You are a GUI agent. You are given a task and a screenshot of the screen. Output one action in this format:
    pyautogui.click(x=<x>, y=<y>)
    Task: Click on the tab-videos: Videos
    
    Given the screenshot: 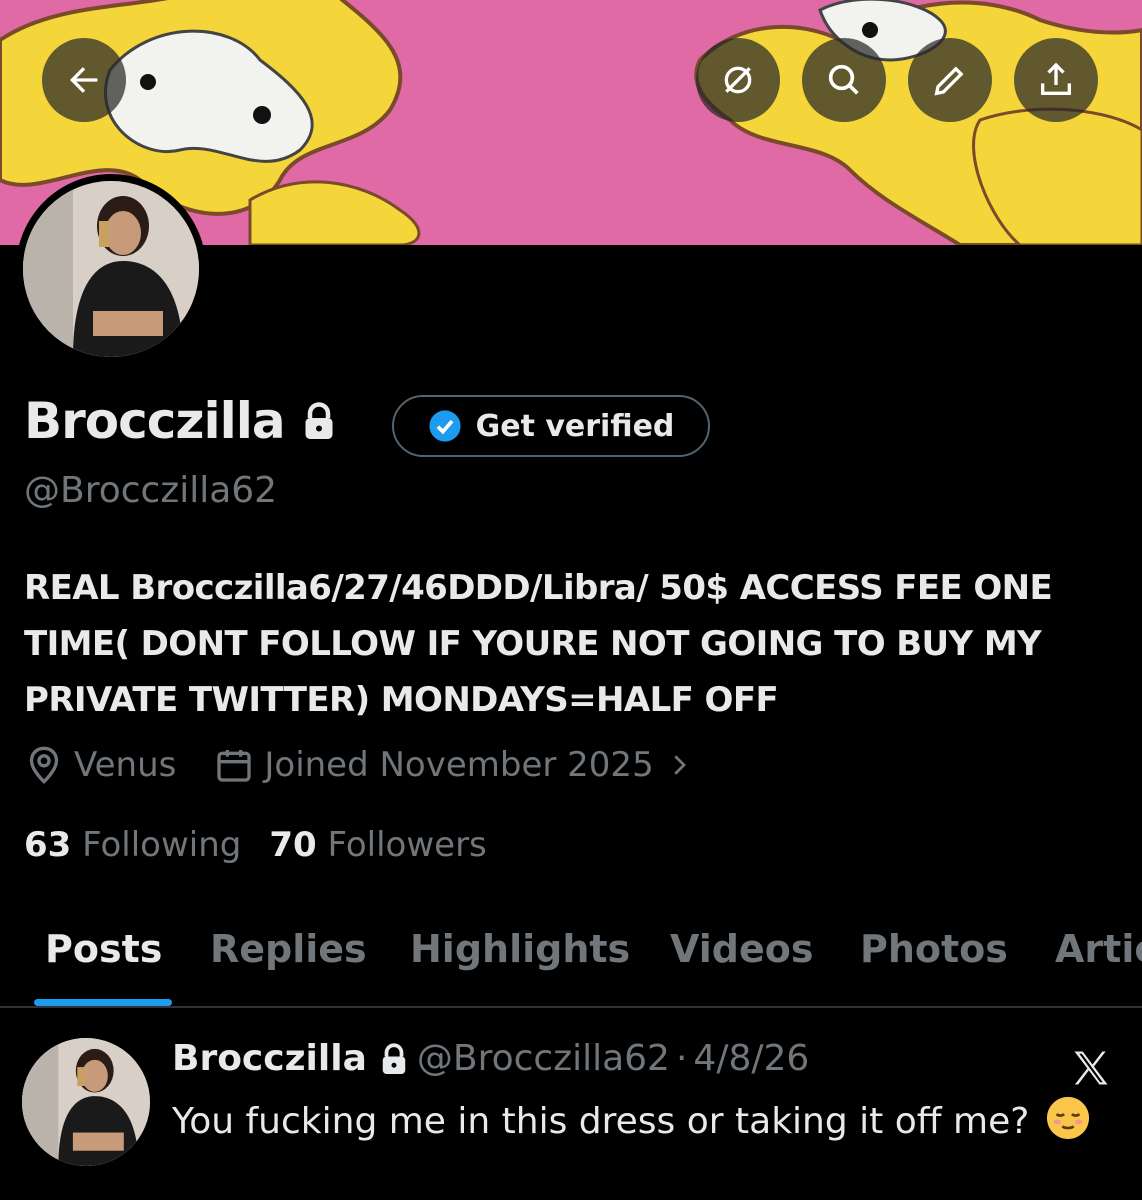 What is the action you would take?
    pyautogui.click(x=741, y=949)
    